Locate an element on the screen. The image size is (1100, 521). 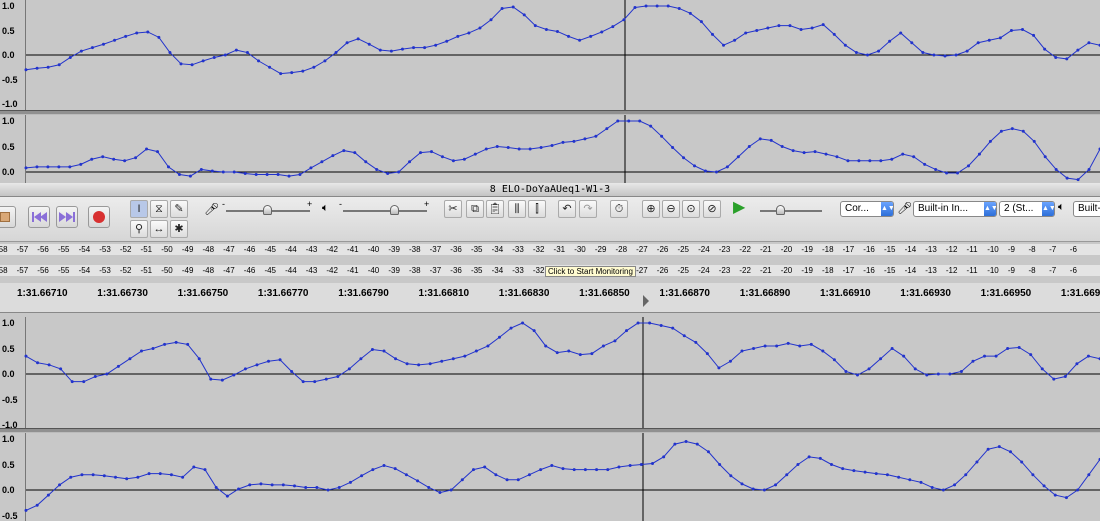
zoom-tool-icon: ⚲ is located at coordinates (139, 229).